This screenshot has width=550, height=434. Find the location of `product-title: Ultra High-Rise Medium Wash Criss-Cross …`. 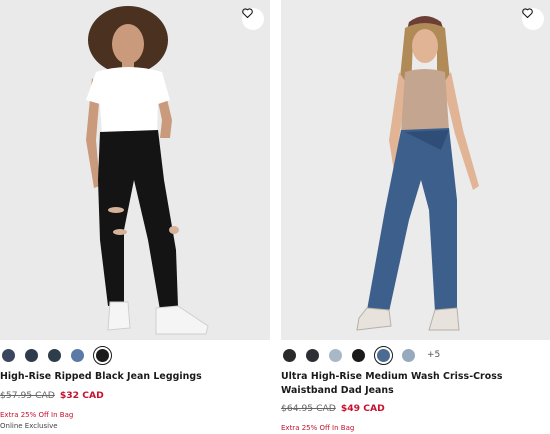

product-title: Ultra High-Rise Medium Wash Criss-Cross … is located at coordinates (414, 384).